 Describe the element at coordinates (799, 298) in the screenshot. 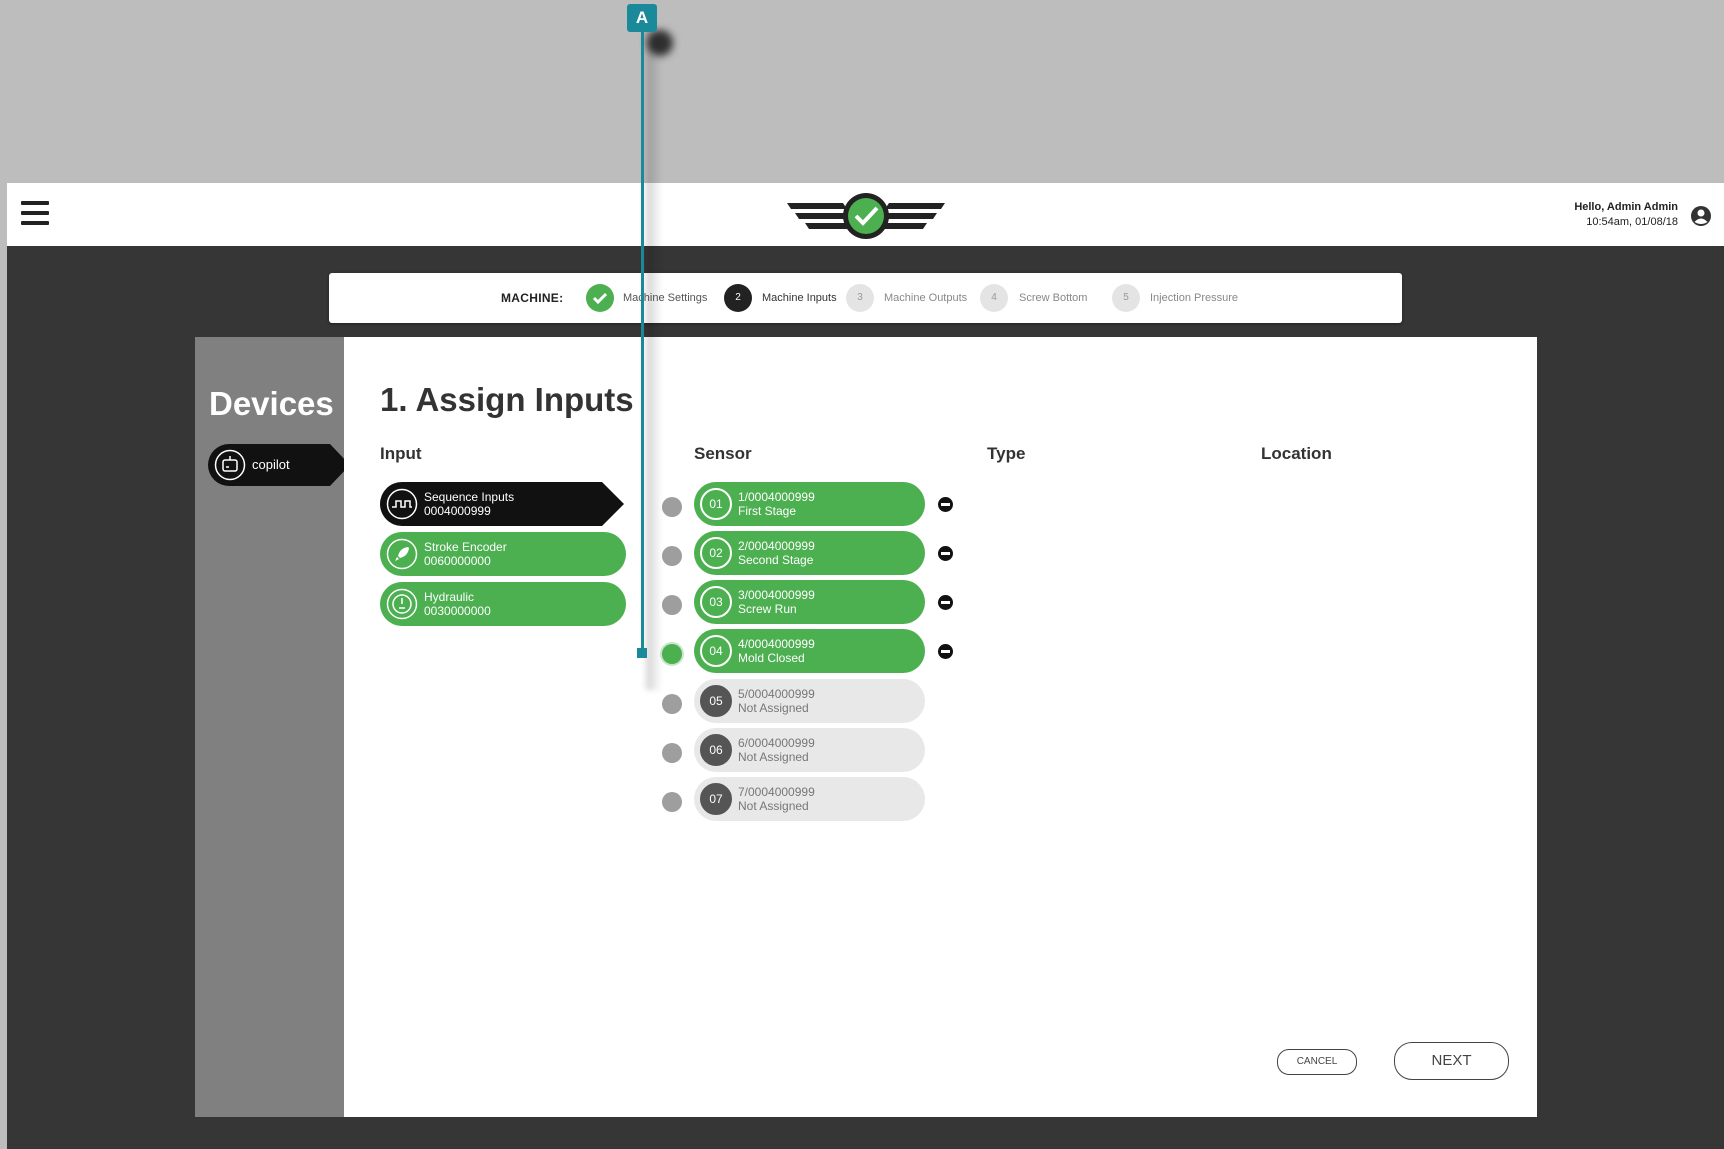

I see `step-2-label: Machine Inputs` at that location.